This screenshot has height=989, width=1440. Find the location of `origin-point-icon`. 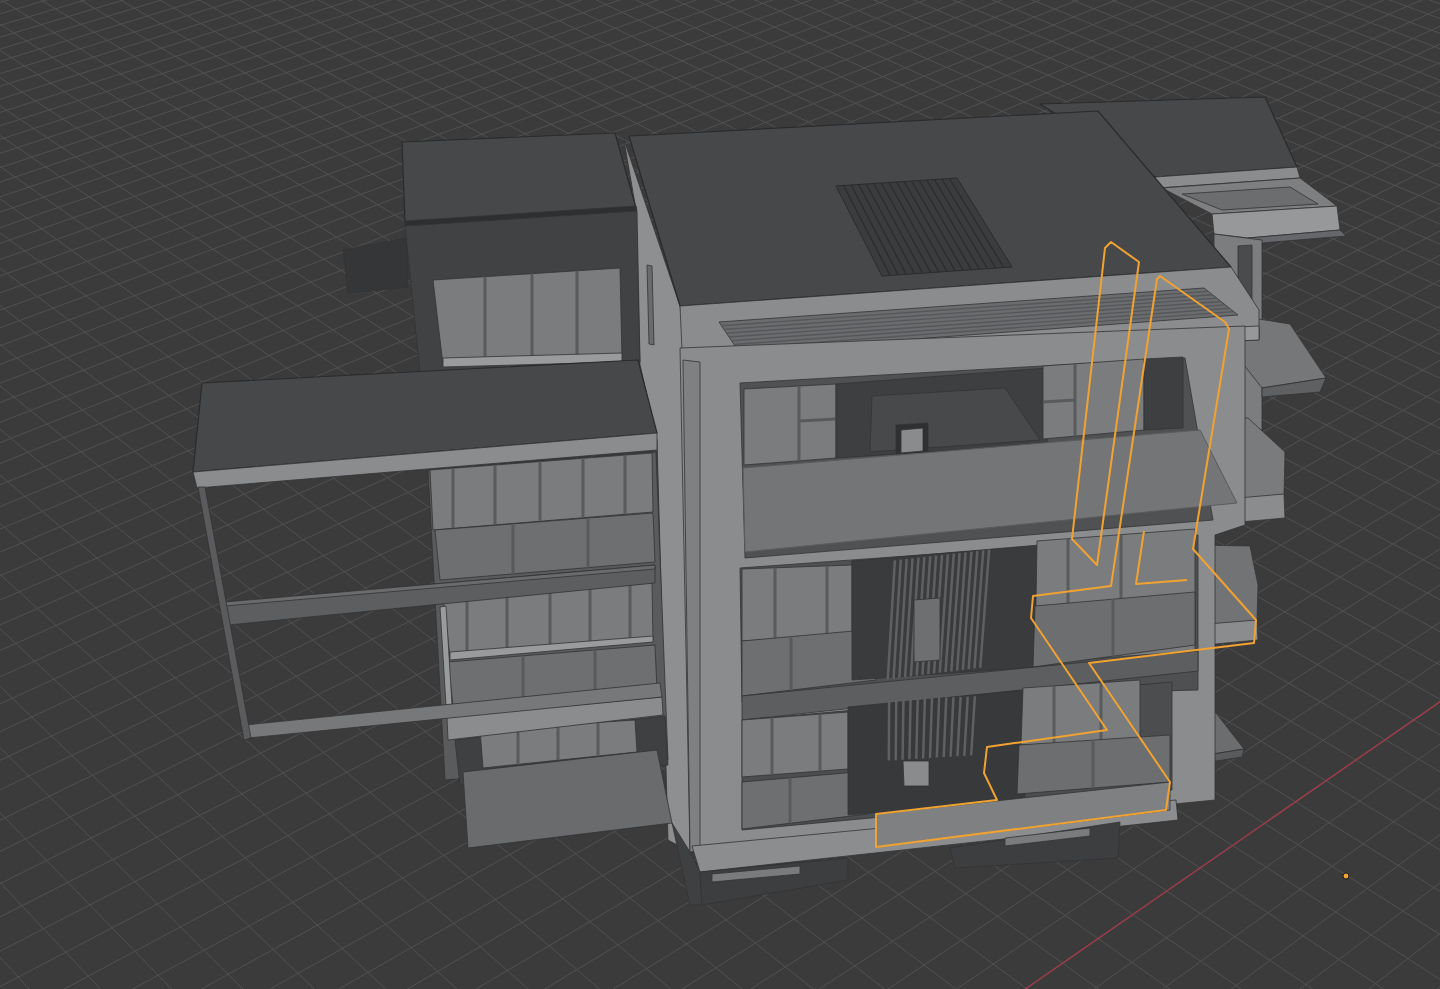

origin-point-icon is located at coordinates (1346, 876).